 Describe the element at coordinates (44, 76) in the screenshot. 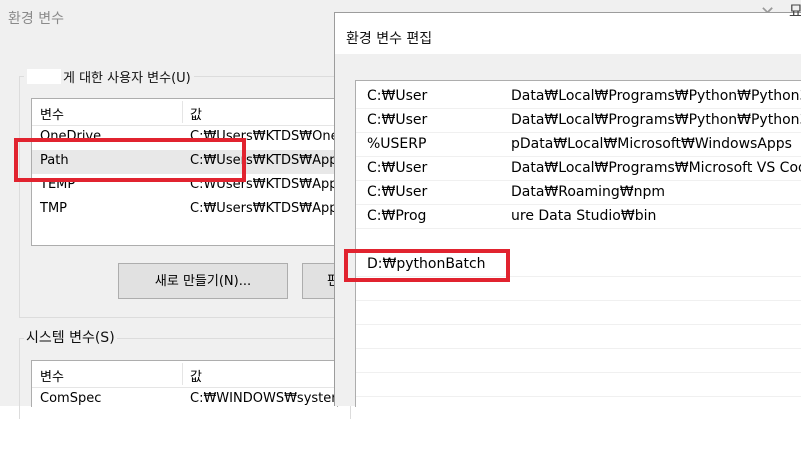

I see `redacted-username` at that location.